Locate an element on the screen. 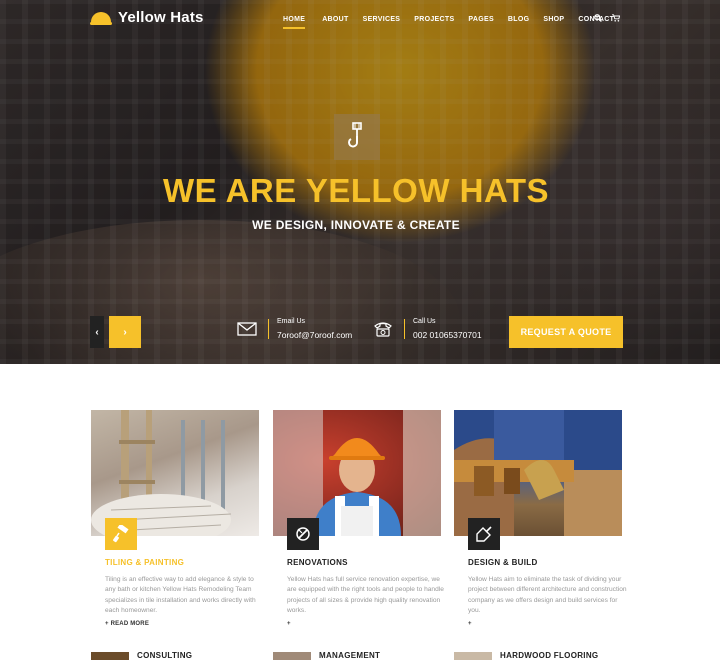 The width and height of the screenshot is (720, 660). service-title: TILING & PAINTING is located at coordinates (144, 562).